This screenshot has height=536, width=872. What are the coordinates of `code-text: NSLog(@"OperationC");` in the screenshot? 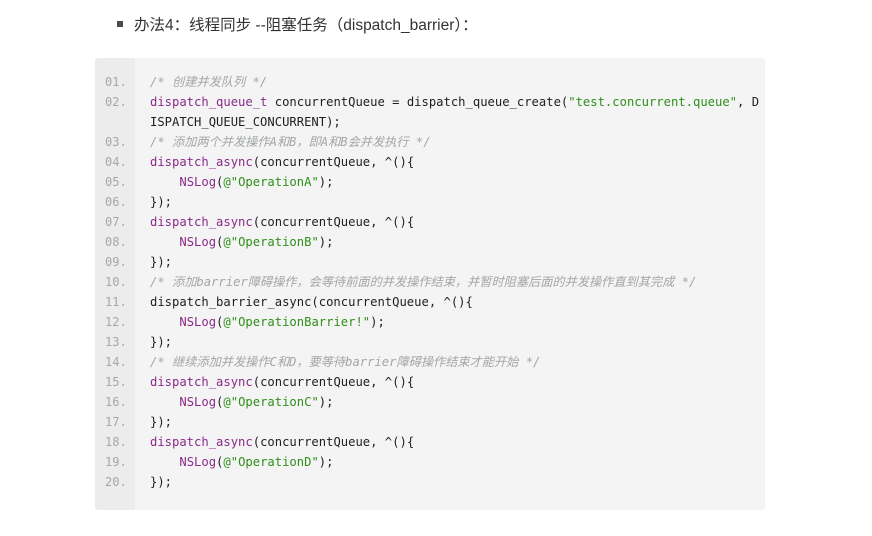 It's located at (241, 402).